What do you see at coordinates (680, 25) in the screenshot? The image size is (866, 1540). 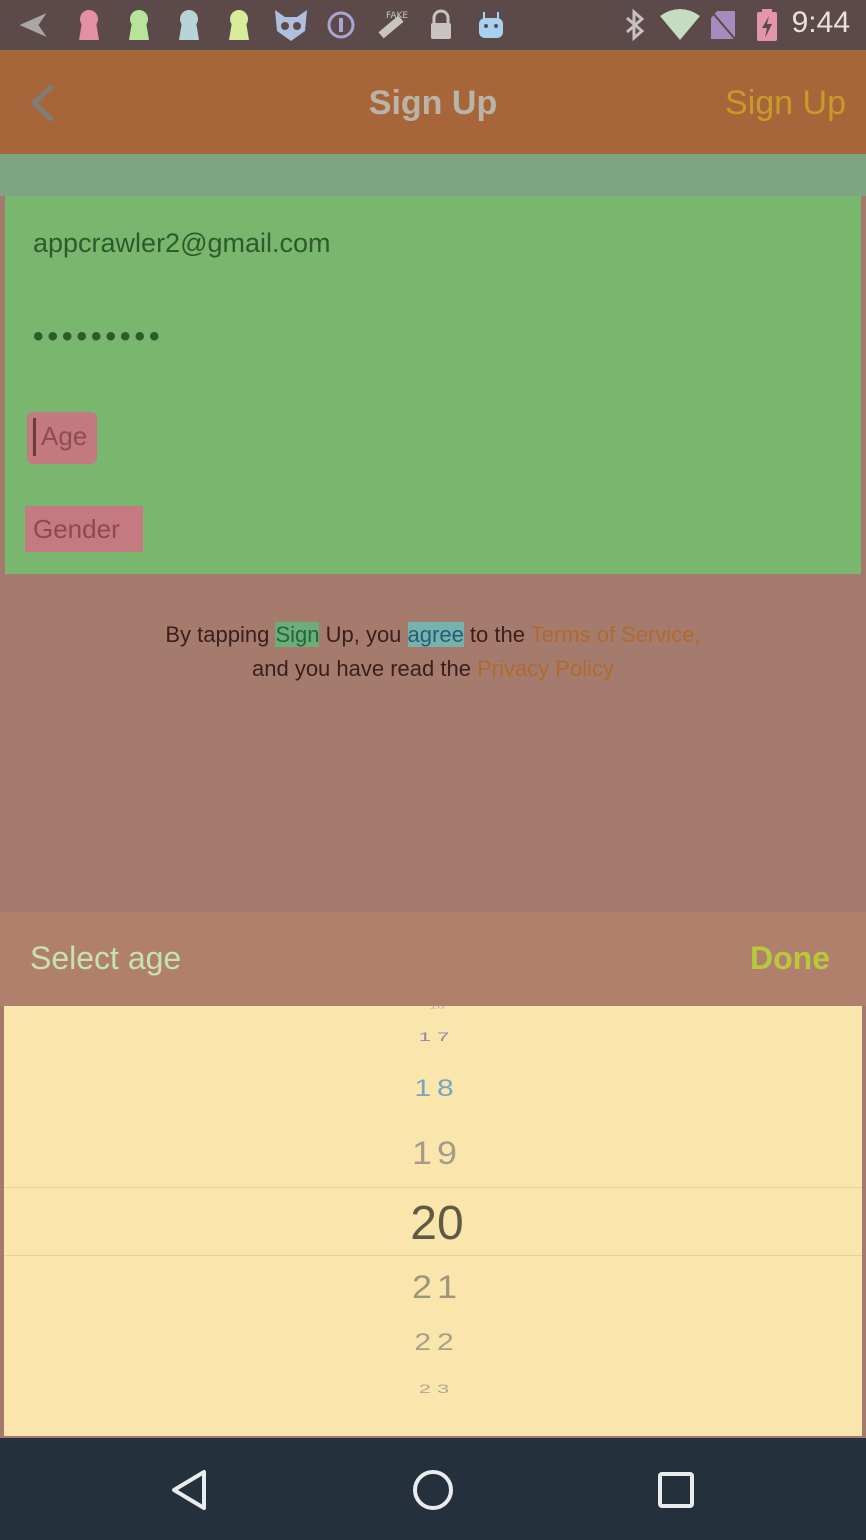 I see `wifi-icon` at bounding box center [680, 25].